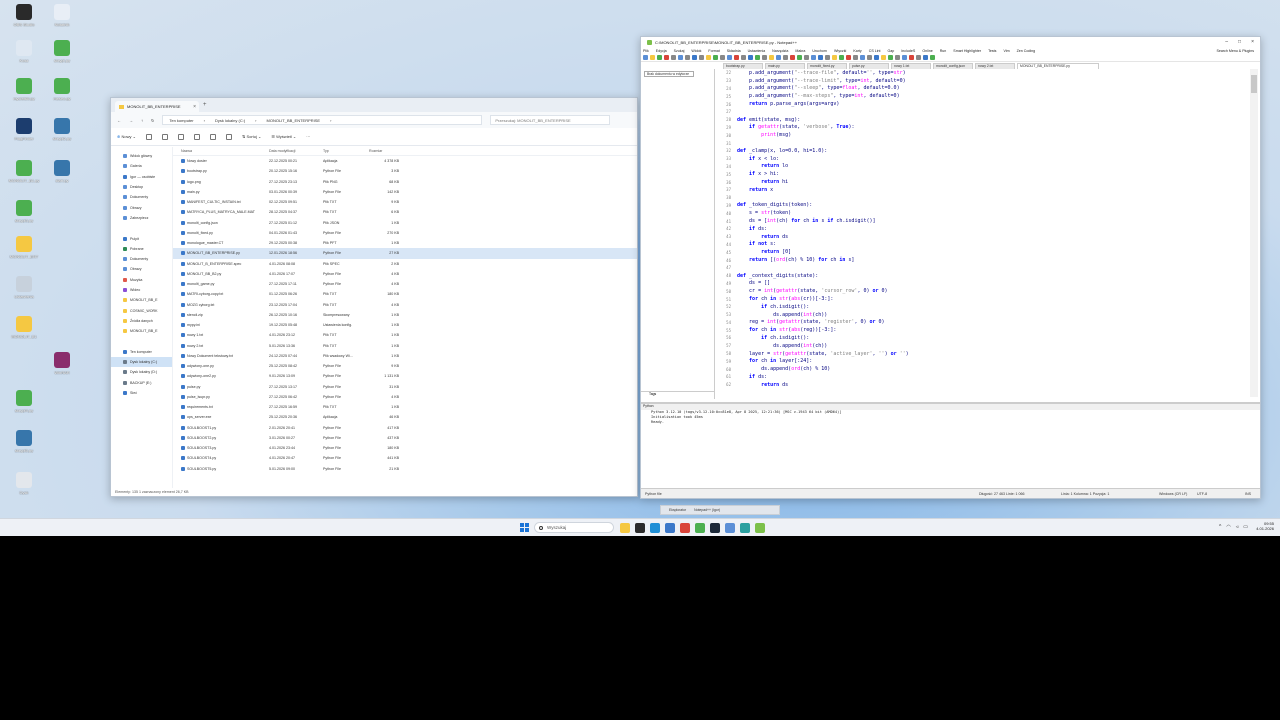  Describe the element at coordinates (982, 182) in the screenshot. I see `code-line: 36 return hi` at that location.